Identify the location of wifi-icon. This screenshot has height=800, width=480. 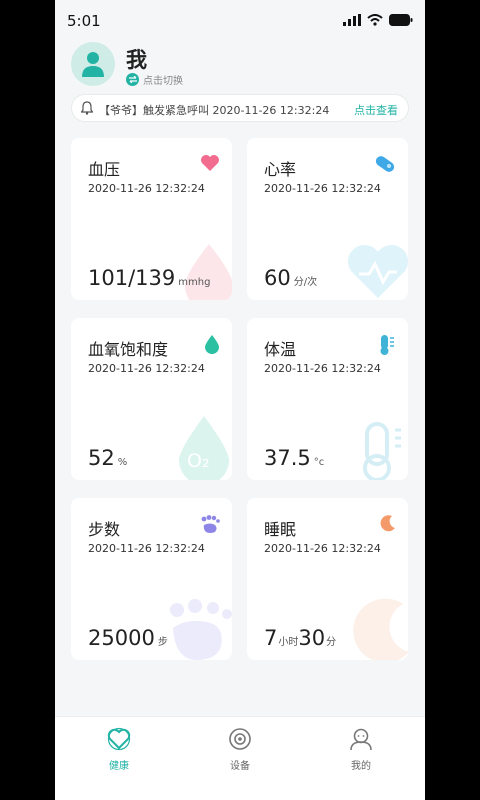
(375, 20).